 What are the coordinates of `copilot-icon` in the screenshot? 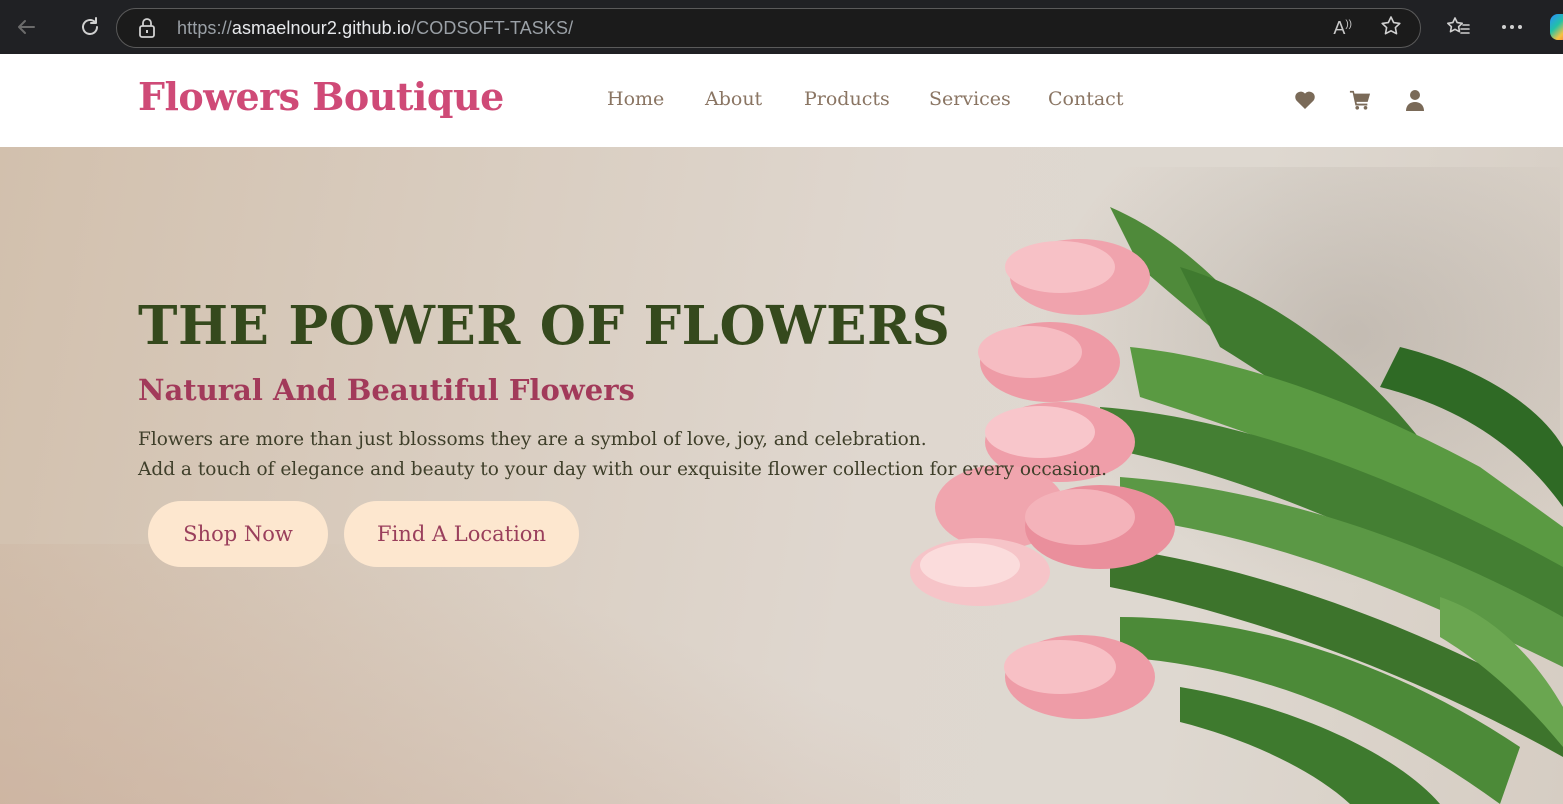 It's located at (1556, 27).